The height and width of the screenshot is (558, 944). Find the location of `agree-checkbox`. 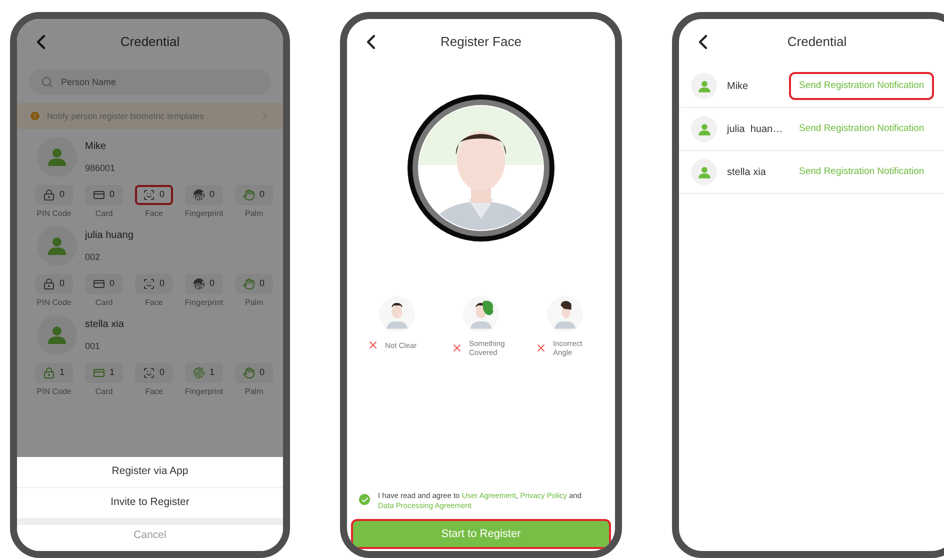

agree-checkbox is located at coordinates (364, 499).